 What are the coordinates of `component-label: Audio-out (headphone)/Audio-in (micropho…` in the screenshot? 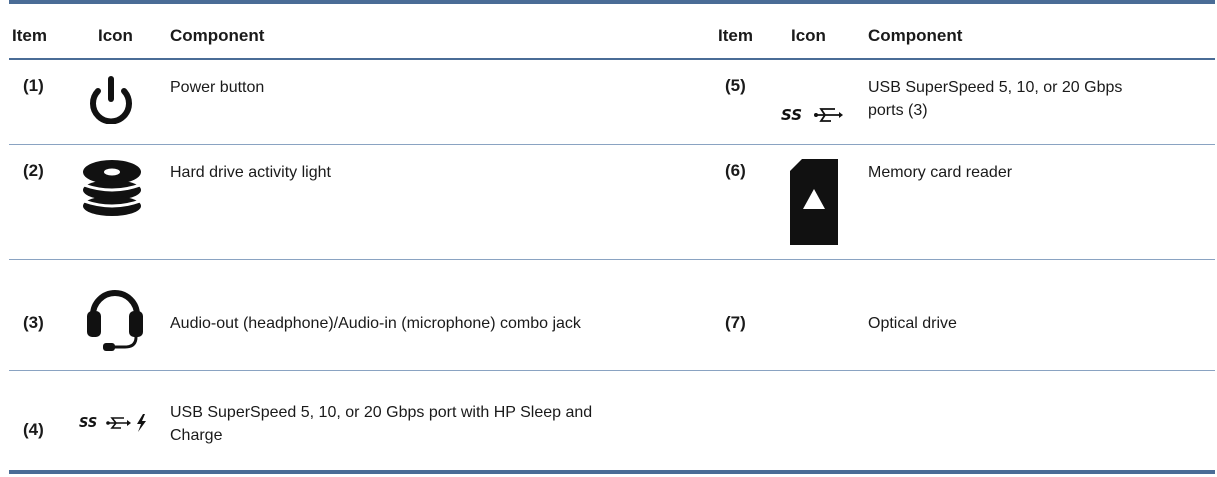 It's located at (375, 323).